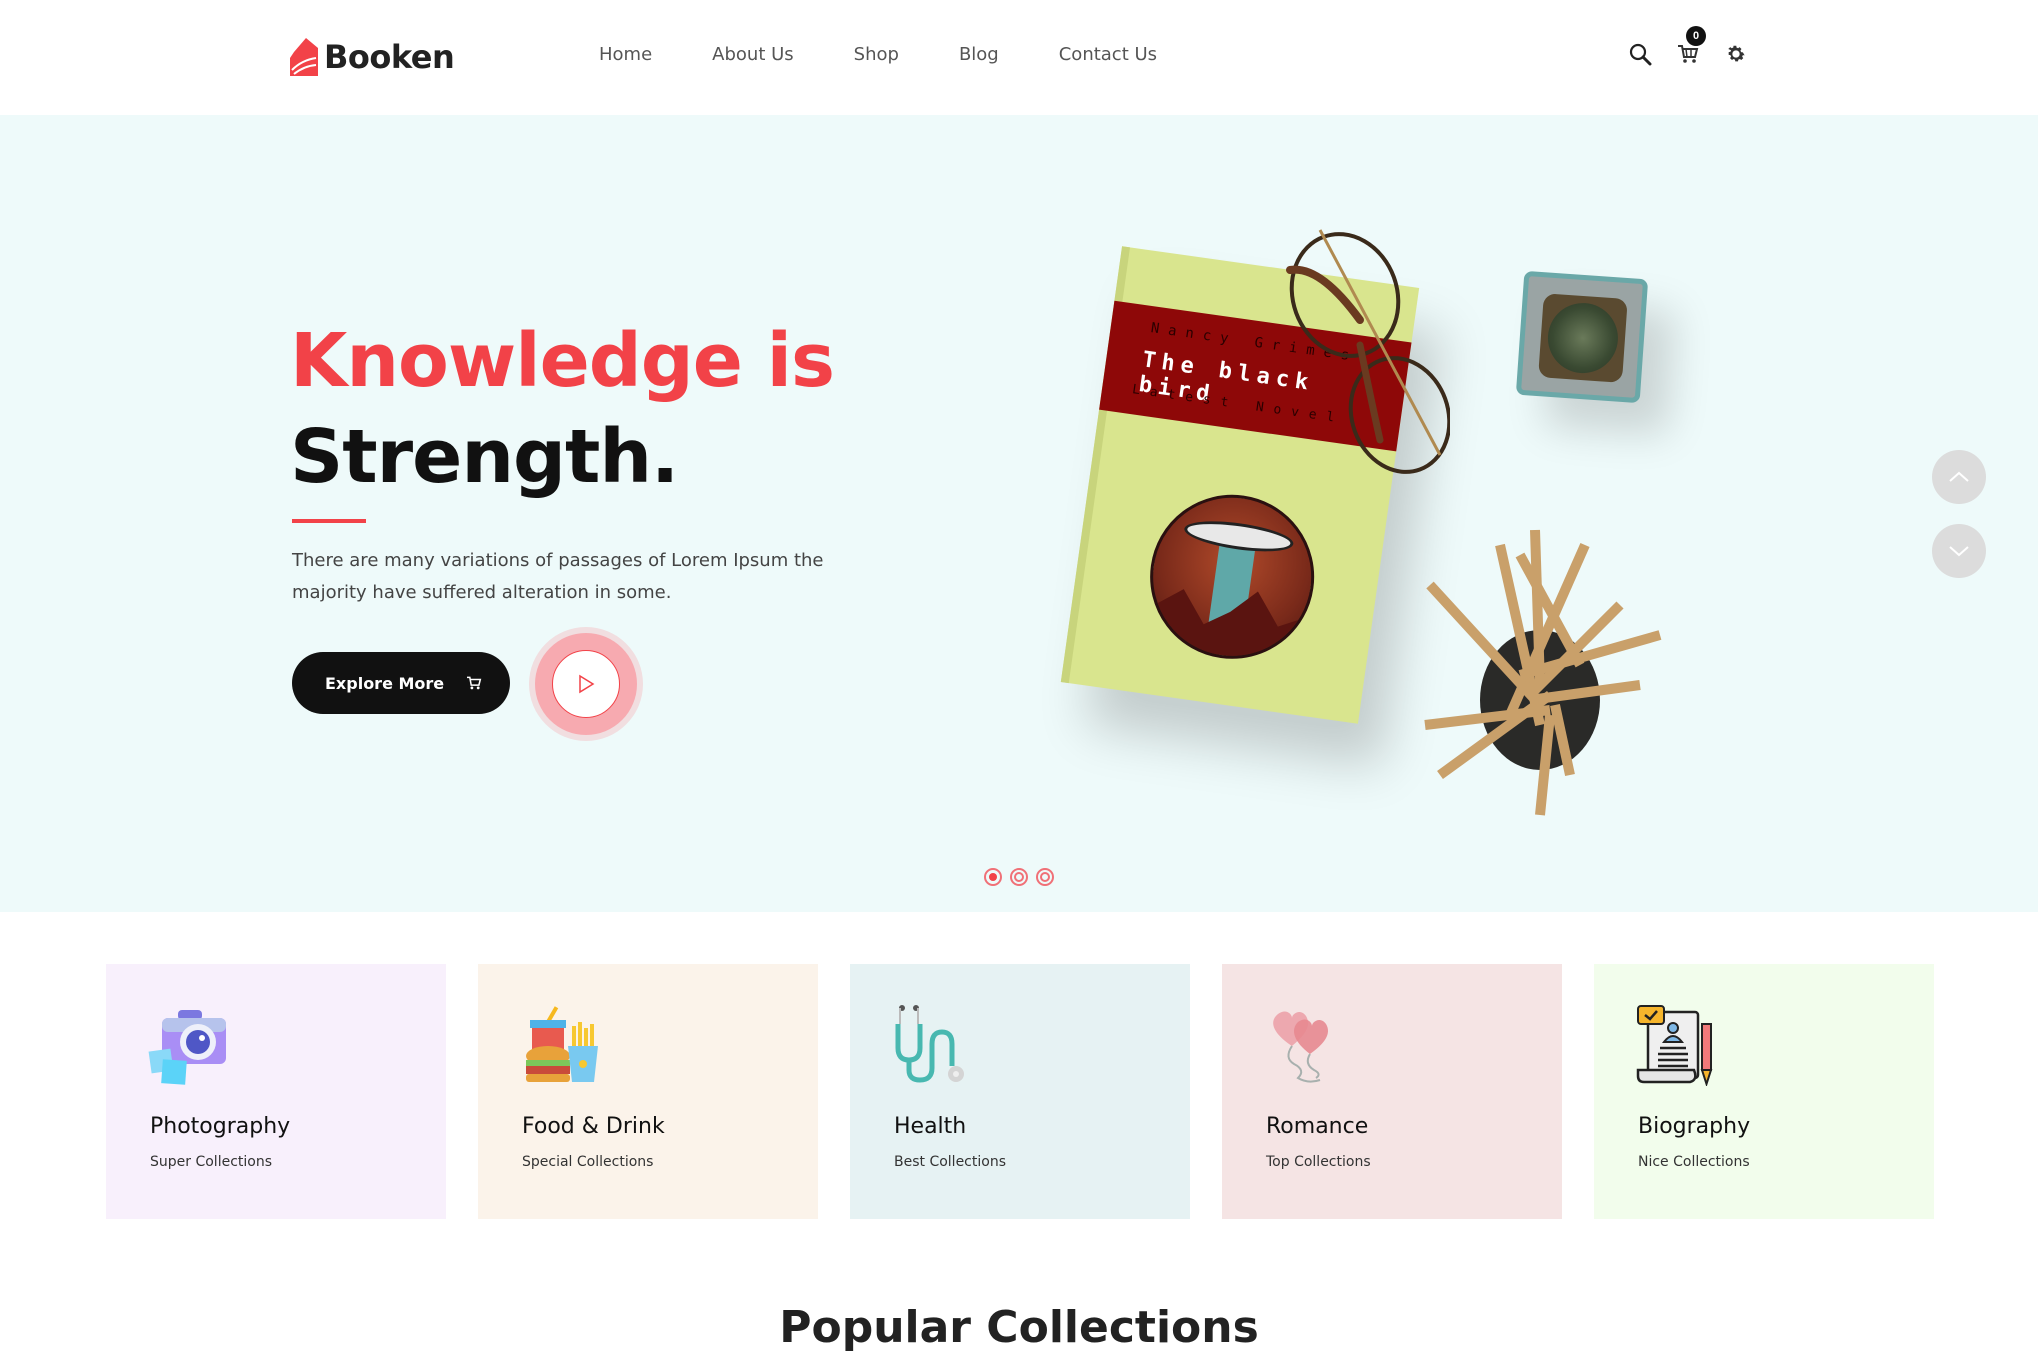 The width and height of the screenshot is (2038, 1359). What do you see at coordinates (1108, 54) in the screenshot?
I see `nav-contact-us: Contact Us` at bounding box center [1108, 54].